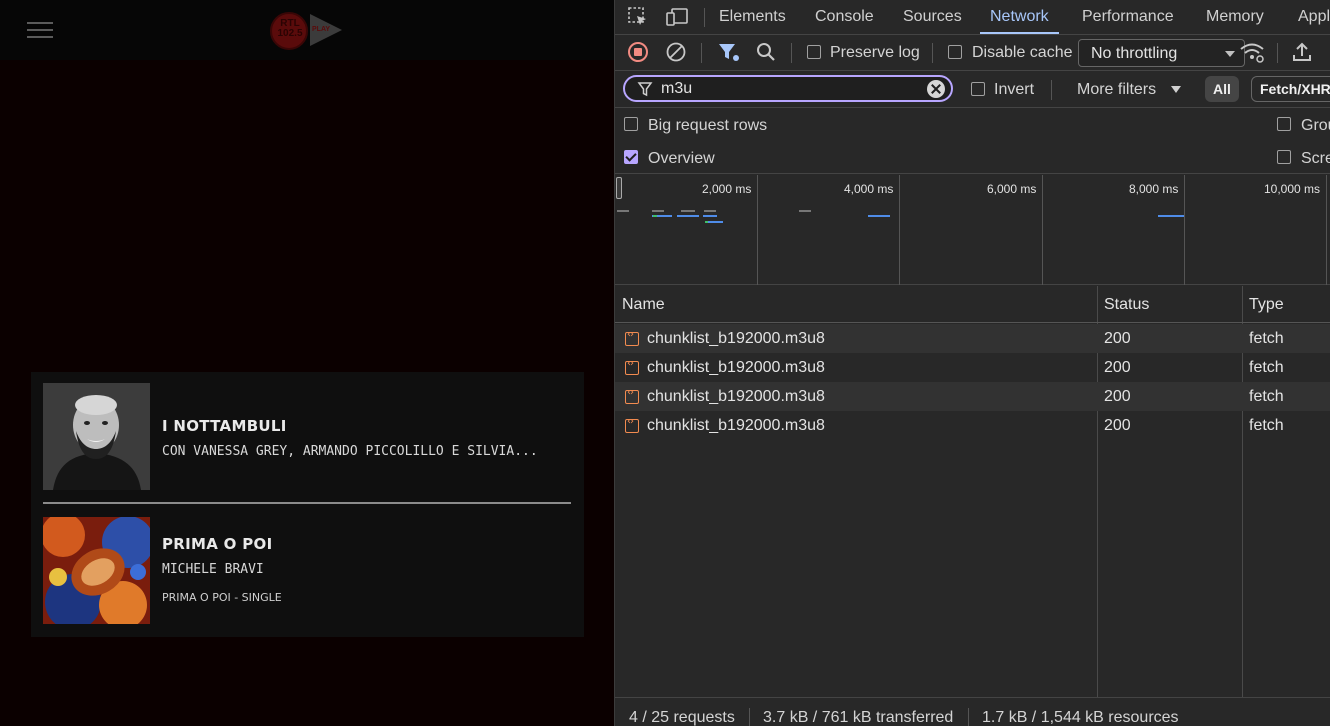  I want to click on filter-input, so click(786, 89).